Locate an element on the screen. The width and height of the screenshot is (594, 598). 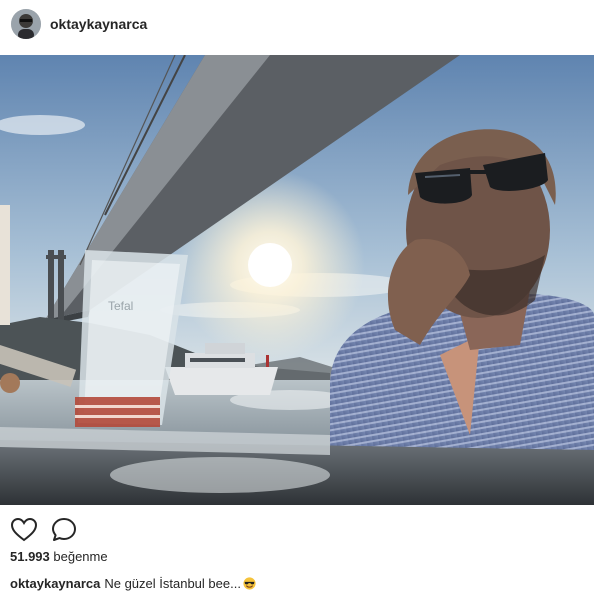
like-button is located at coordinates (24, 530).